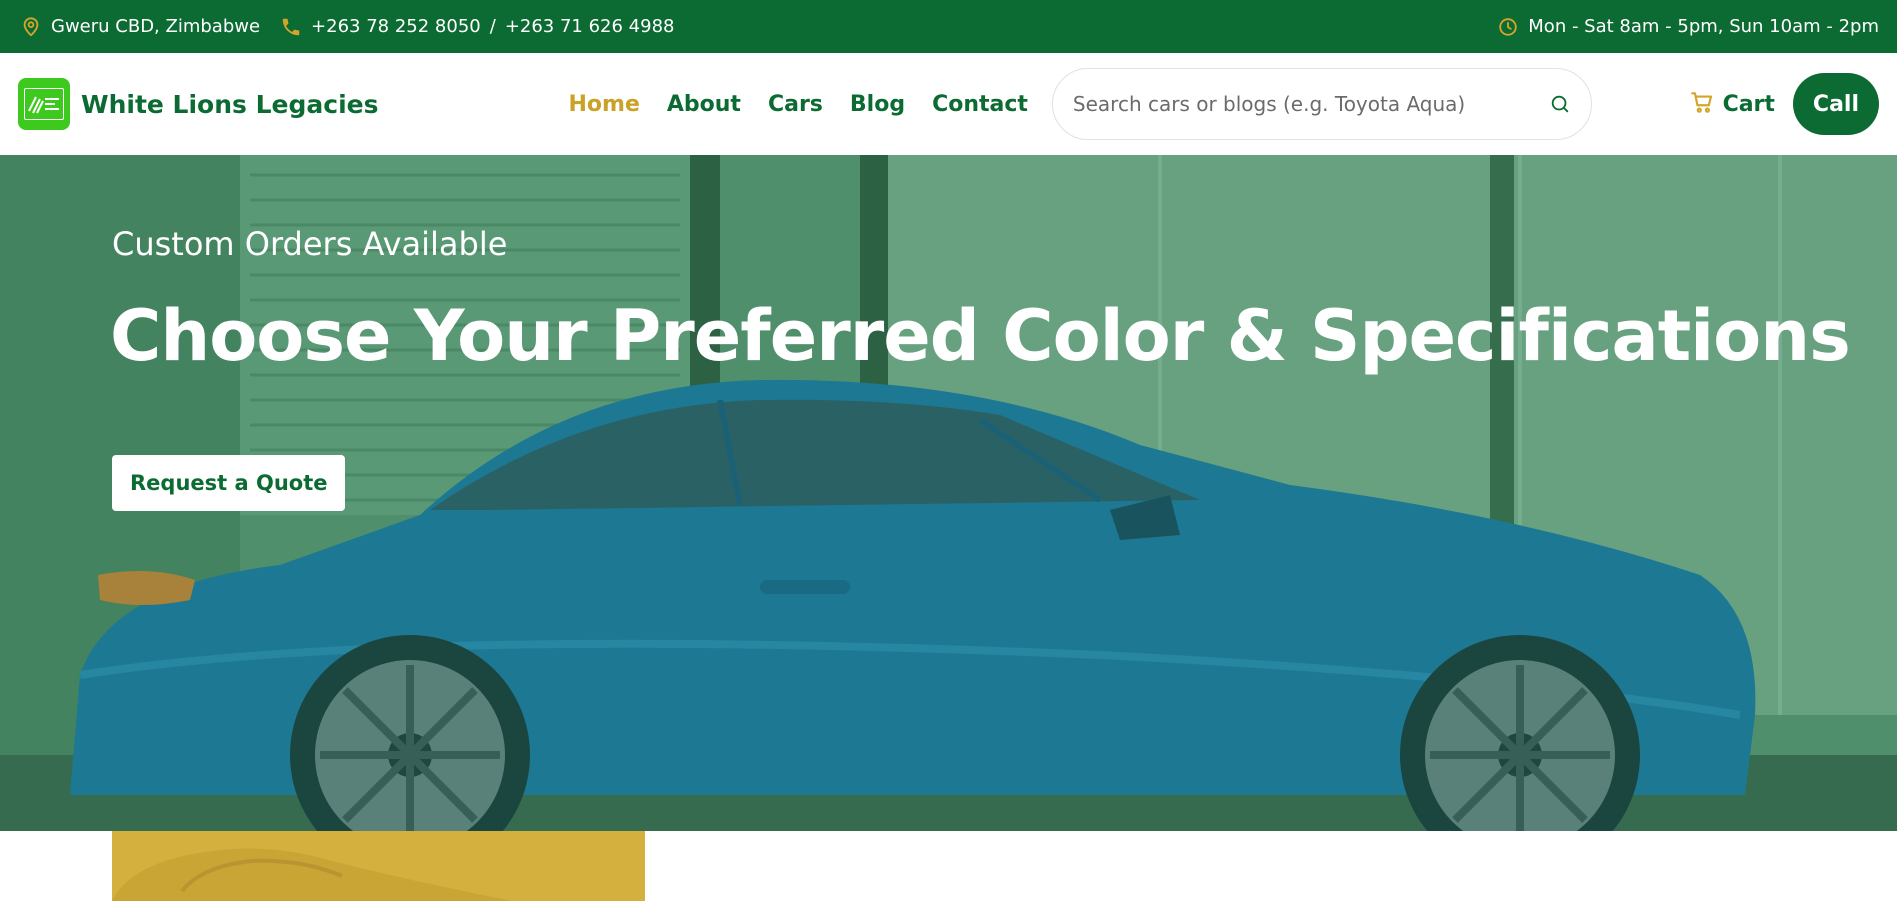 The height and width of the screenshot is (901, 1897). Describe the element at coordinates (31, 27) in the screenshot. I see `map-pin-icon` at that location.